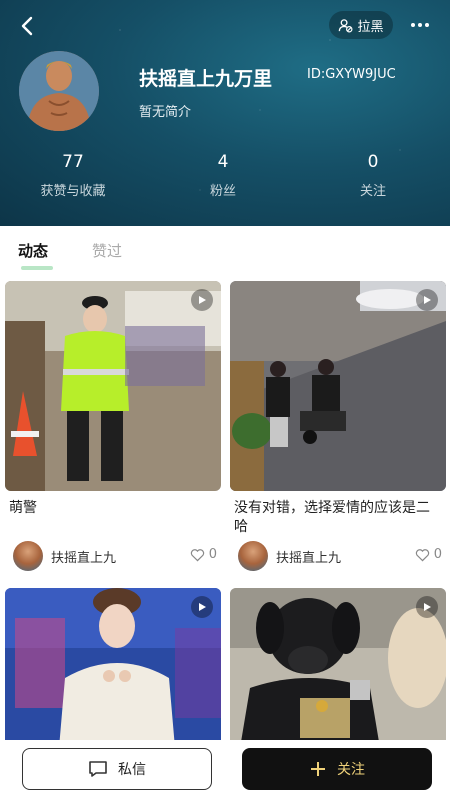 The image size is (450, 800). I want to click on tab-liked: 赞过, so click(107, 250).